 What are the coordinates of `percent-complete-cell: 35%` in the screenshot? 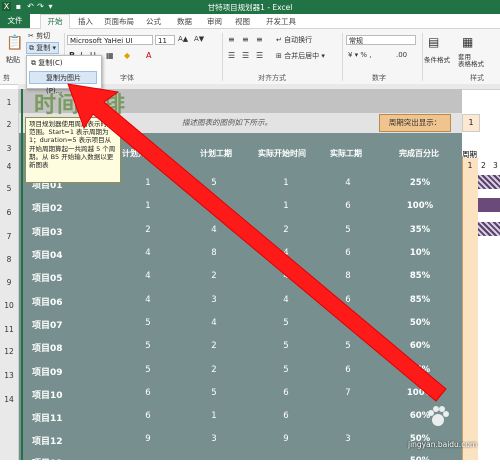 It's located at (420, 230).